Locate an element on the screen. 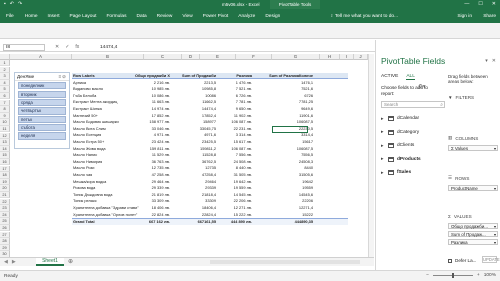  sheet-tab-active: Sheet1 is located at coordinates (50, 262).